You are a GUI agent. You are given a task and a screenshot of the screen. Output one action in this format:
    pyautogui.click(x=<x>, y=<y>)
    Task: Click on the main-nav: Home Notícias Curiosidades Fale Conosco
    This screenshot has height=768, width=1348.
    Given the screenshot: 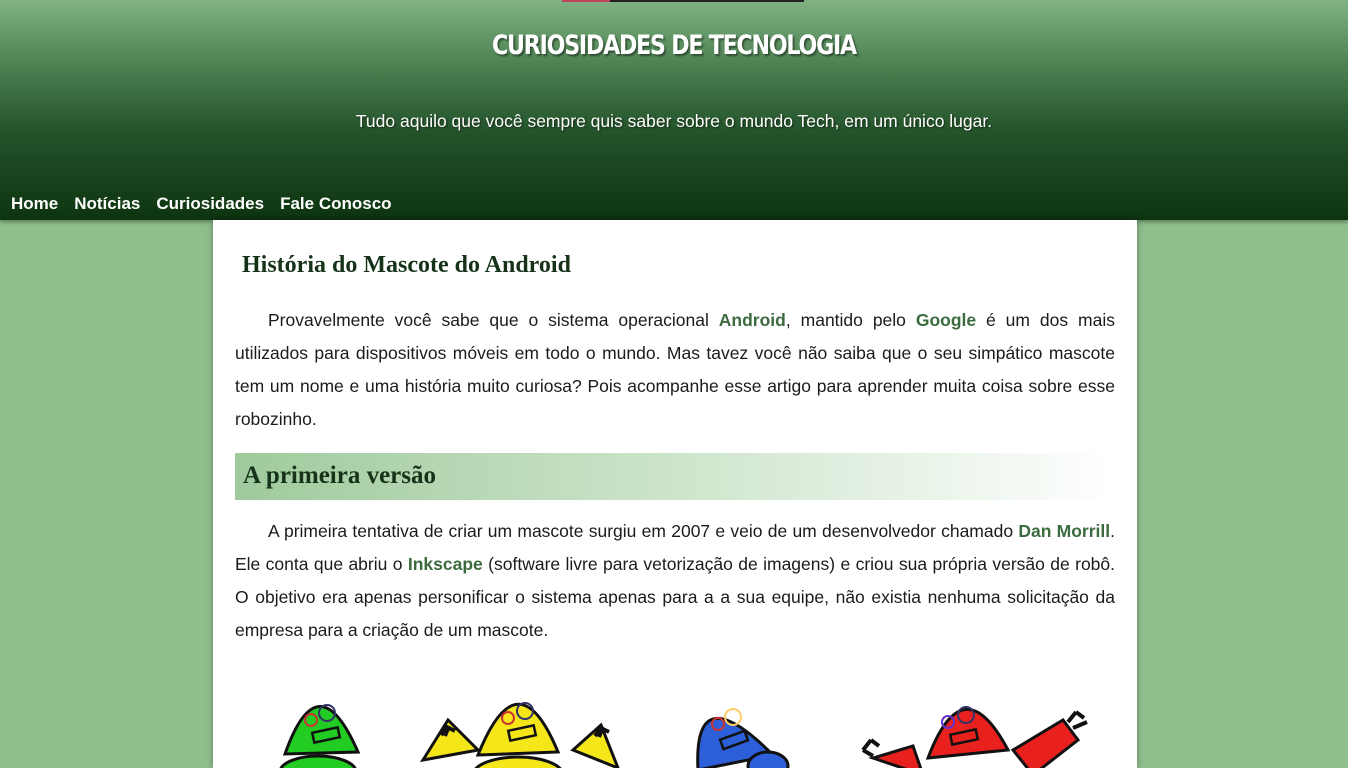 What is the action you would take?
    pyautogui.click(x=209, y=204)
    